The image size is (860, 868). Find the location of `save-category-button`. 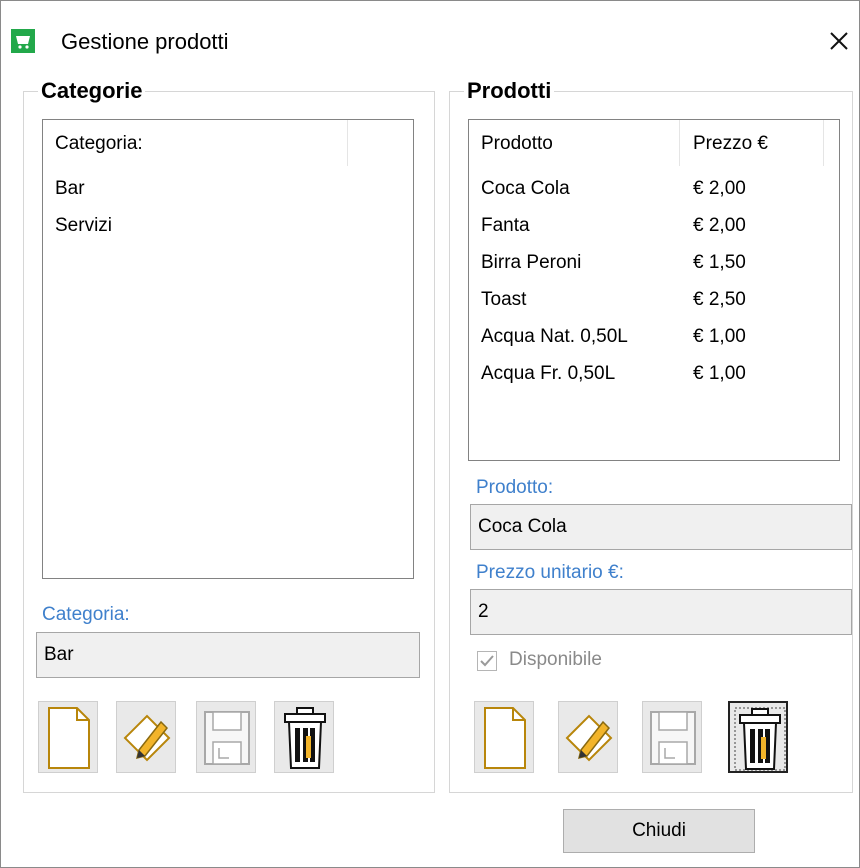

save-category-button is located at coordinates (226, 737).